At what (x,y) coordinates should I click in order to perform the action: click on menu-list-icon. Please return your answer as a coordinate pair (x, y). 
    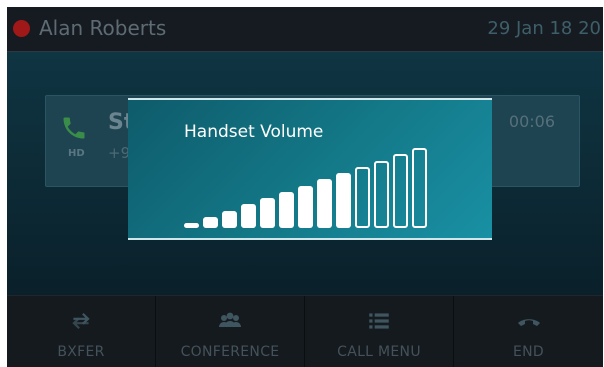
    Looking at the image, I should click on (379, 321).